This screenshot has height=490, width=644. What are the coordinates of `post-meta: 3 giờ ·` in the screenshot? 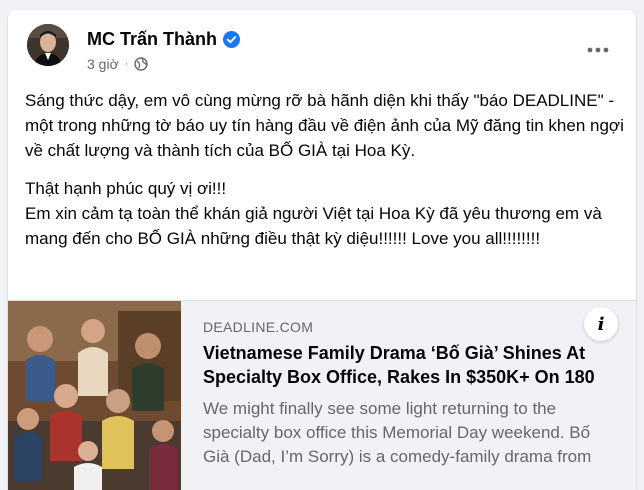 It's located at (118, 64).